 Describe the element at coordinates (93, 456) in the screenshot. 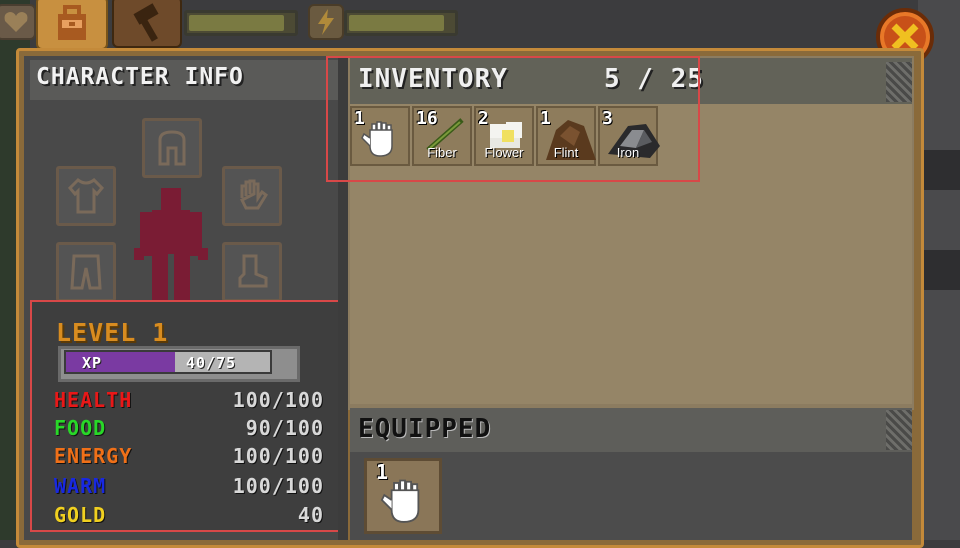

I see `stat-energy-label: ENERGY` at that location.